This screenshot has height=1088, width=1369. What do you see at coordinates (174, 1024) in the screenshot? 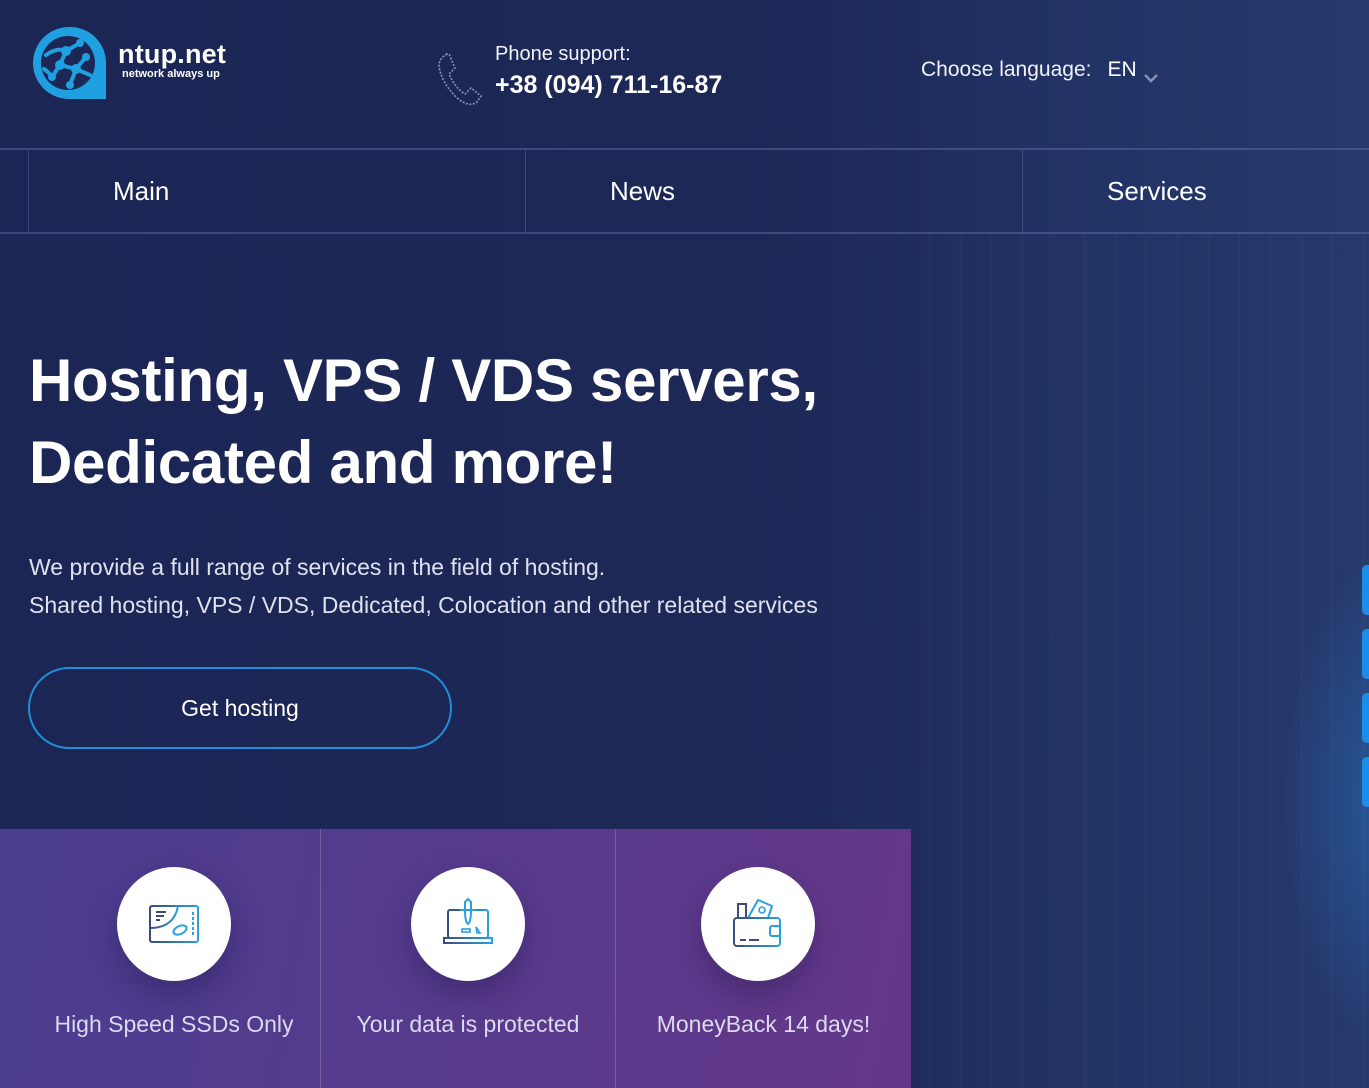
I see `feature-label: High Speed SSDs Only` at bounding box center [174, 1024].